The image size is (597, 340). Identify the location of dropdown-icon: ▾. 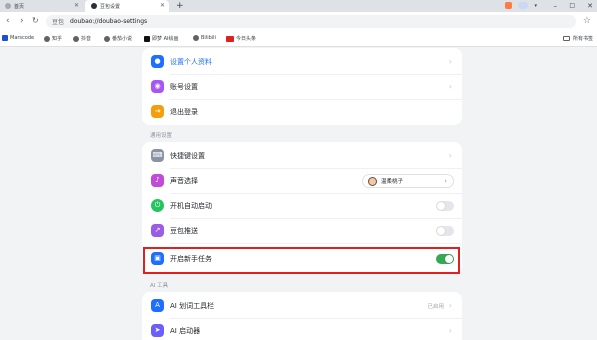
(535, 6).